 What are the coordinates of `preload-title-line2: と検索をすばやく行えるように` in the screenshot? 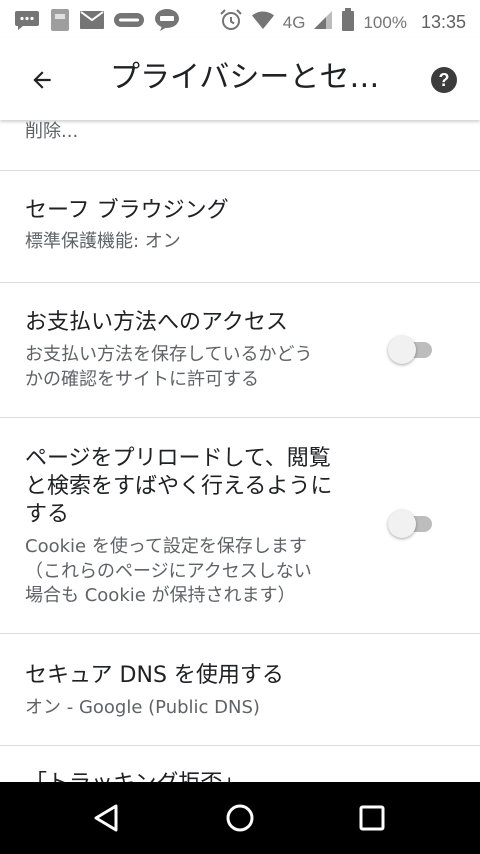 It's located at (179, 486).